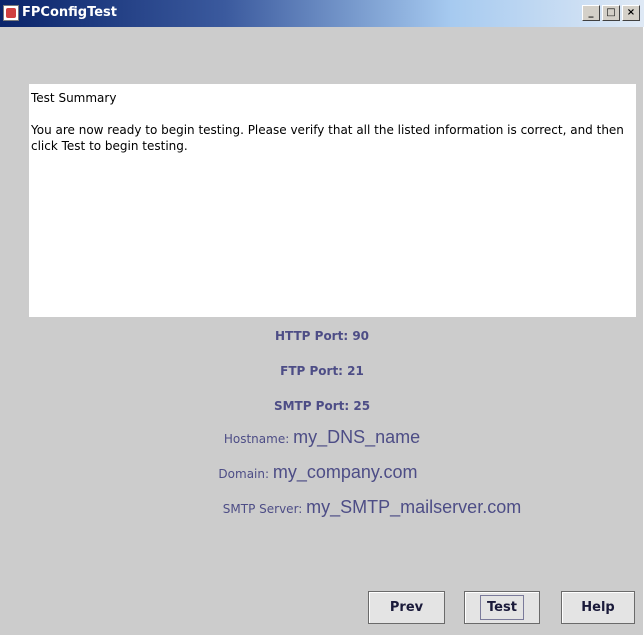 This screenshot has width=644, height=635. I want to click on window-title: FPConfigTest, so click(69, 12).